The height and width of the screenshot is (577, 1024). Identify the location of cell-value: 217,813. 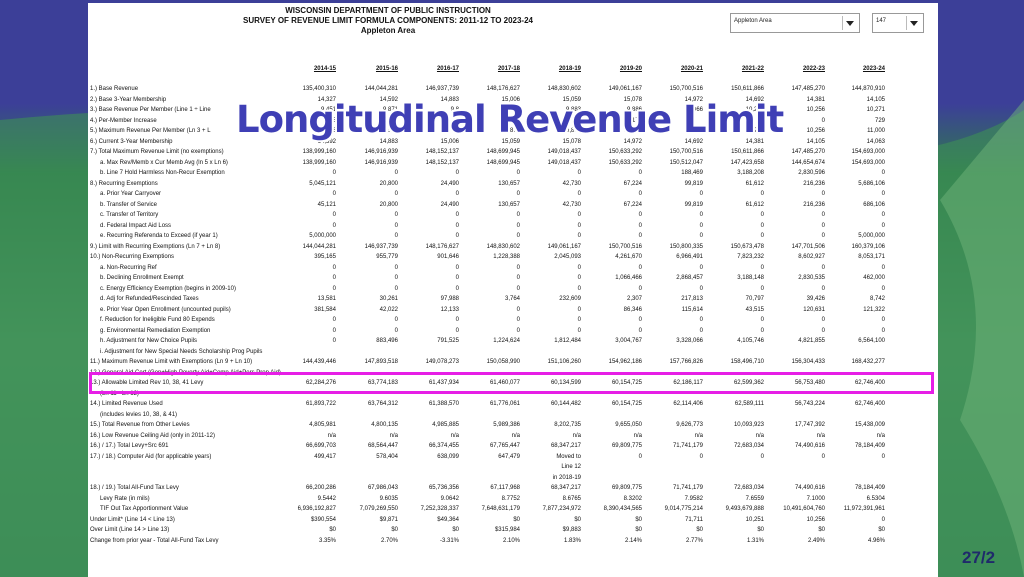
(692, 299).